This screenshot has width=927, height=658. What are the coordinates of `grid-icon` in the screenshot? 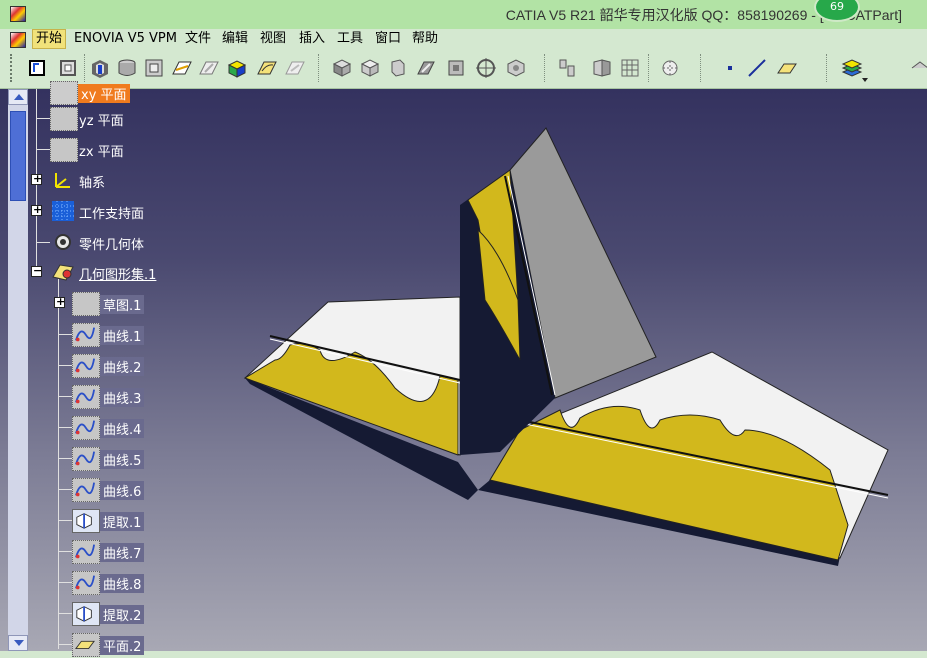 It's located at (63, 211).